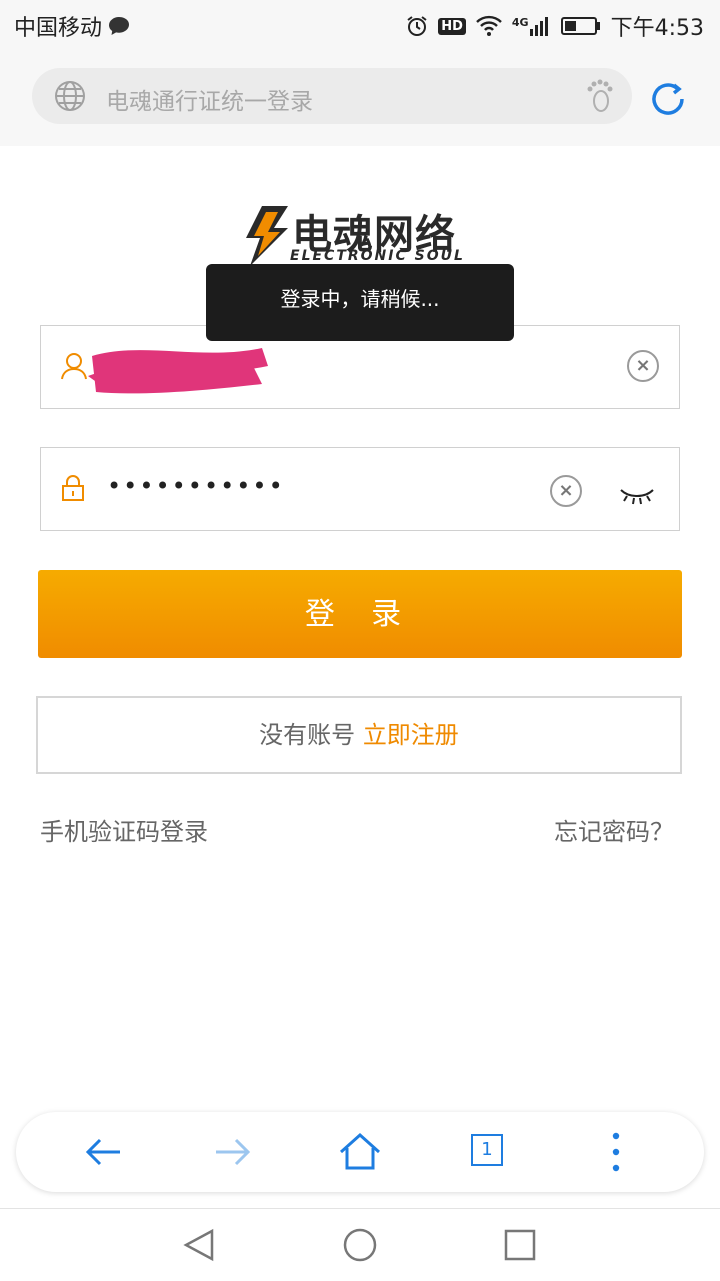 The height and width of the screenshot is (1281, 720). Describe the element at coordinates (668, 99) in the screenshot. I see `refresh-icon` at that location.